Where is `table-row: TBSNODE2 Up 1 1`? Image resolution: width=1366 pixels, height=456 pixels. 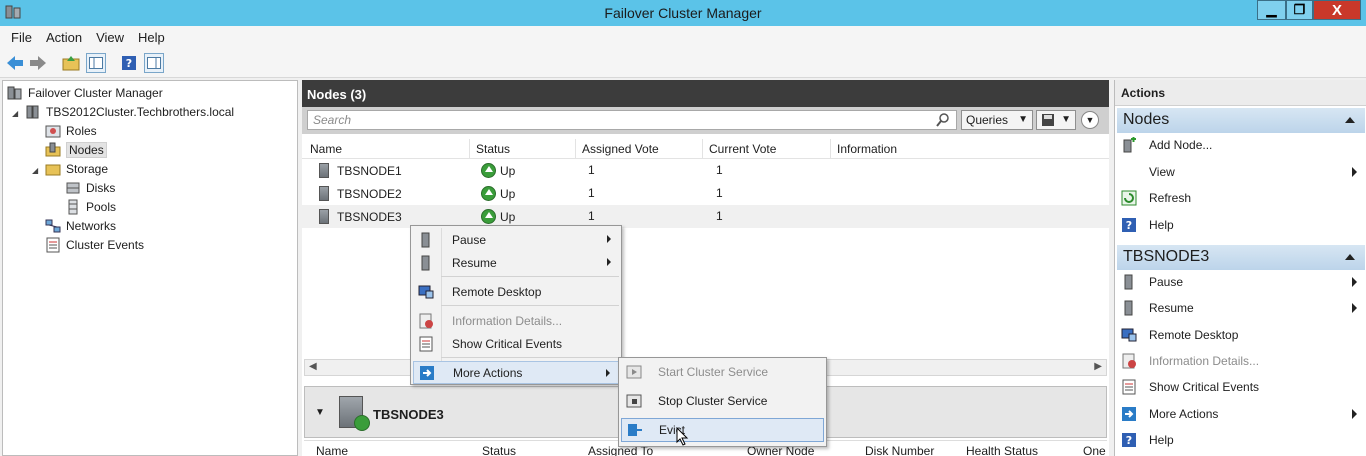 table-row: TBSNODE2 Up 1 1 is located at coordinates (705, 193).